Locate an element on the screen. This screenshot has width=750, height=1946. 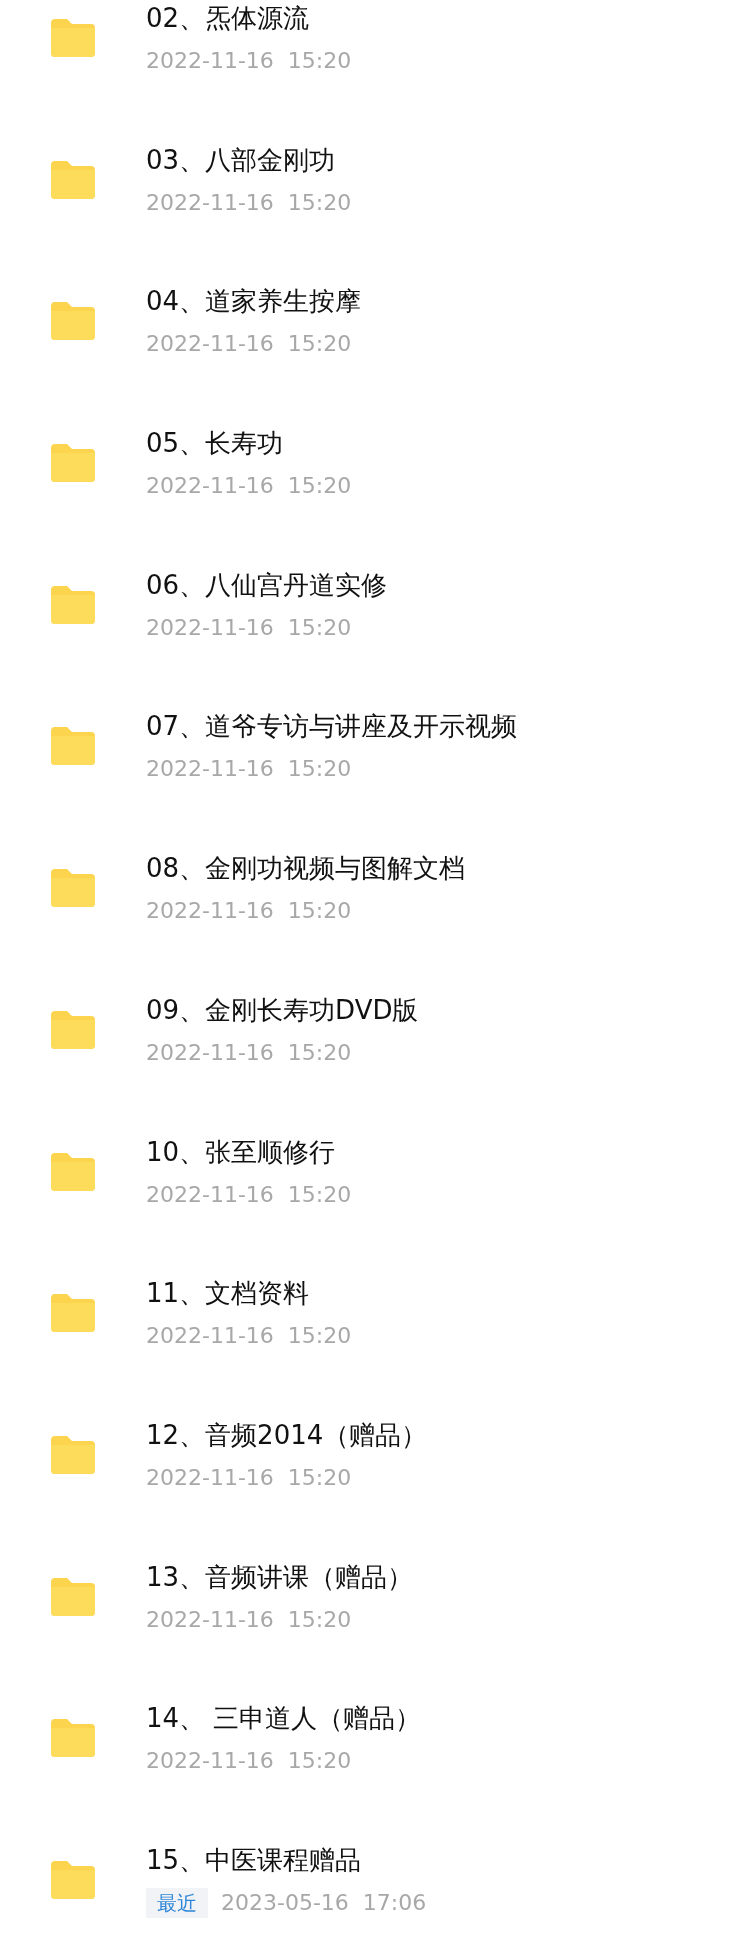
folder-name: 11、文档资料 is located at coordinates (249, 1293).